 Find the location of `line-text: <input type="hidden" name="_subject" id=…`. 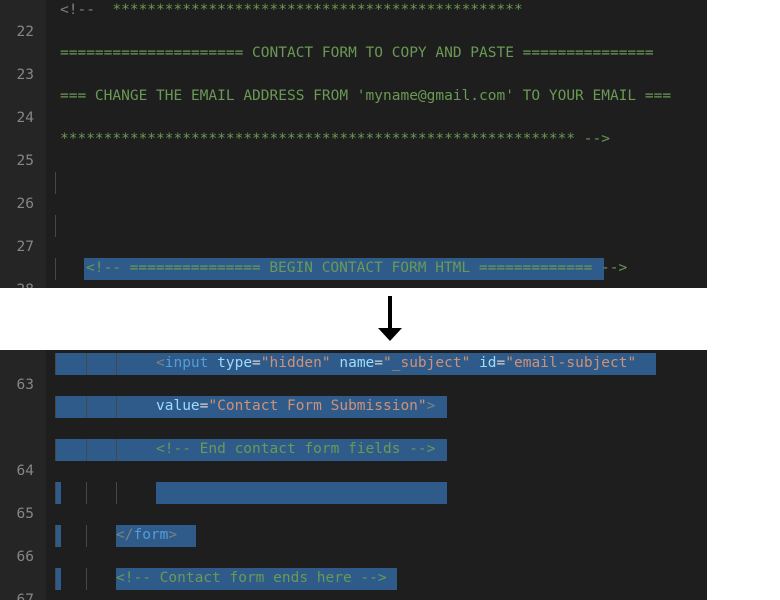

line-text: <input type="hidden" name="_subject" id=… is located at coordinates (396, 363).